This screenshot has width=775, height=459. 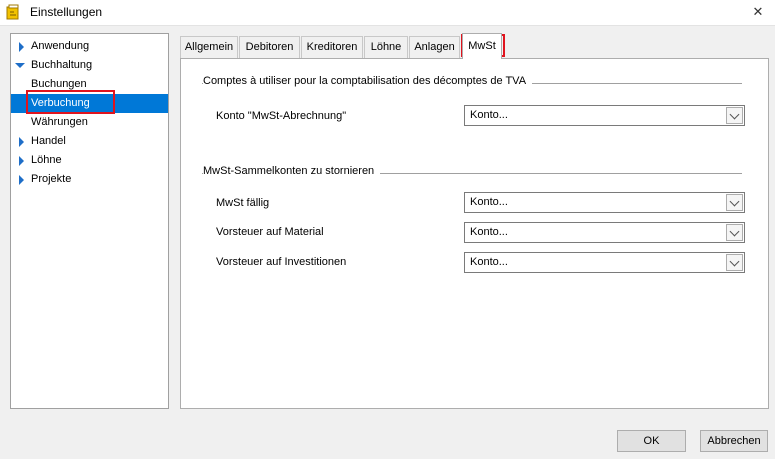 What do you see at coordinates (332, 47) in the screenshot?
I see `tab-kreditoren: Kreditoren` at bounding box center [332, 47].